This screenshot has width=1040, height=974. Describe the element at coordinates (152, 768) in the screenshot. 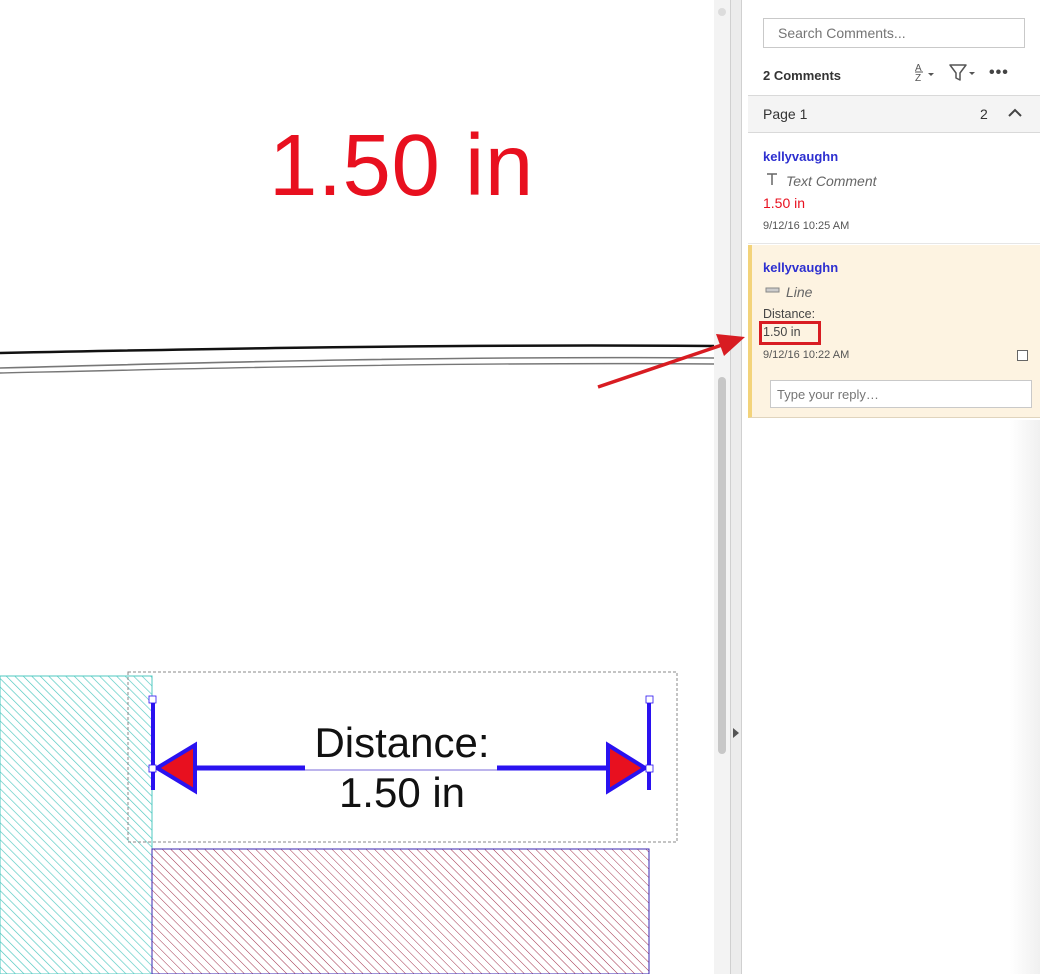

I see `handle-mid-left` at that location.